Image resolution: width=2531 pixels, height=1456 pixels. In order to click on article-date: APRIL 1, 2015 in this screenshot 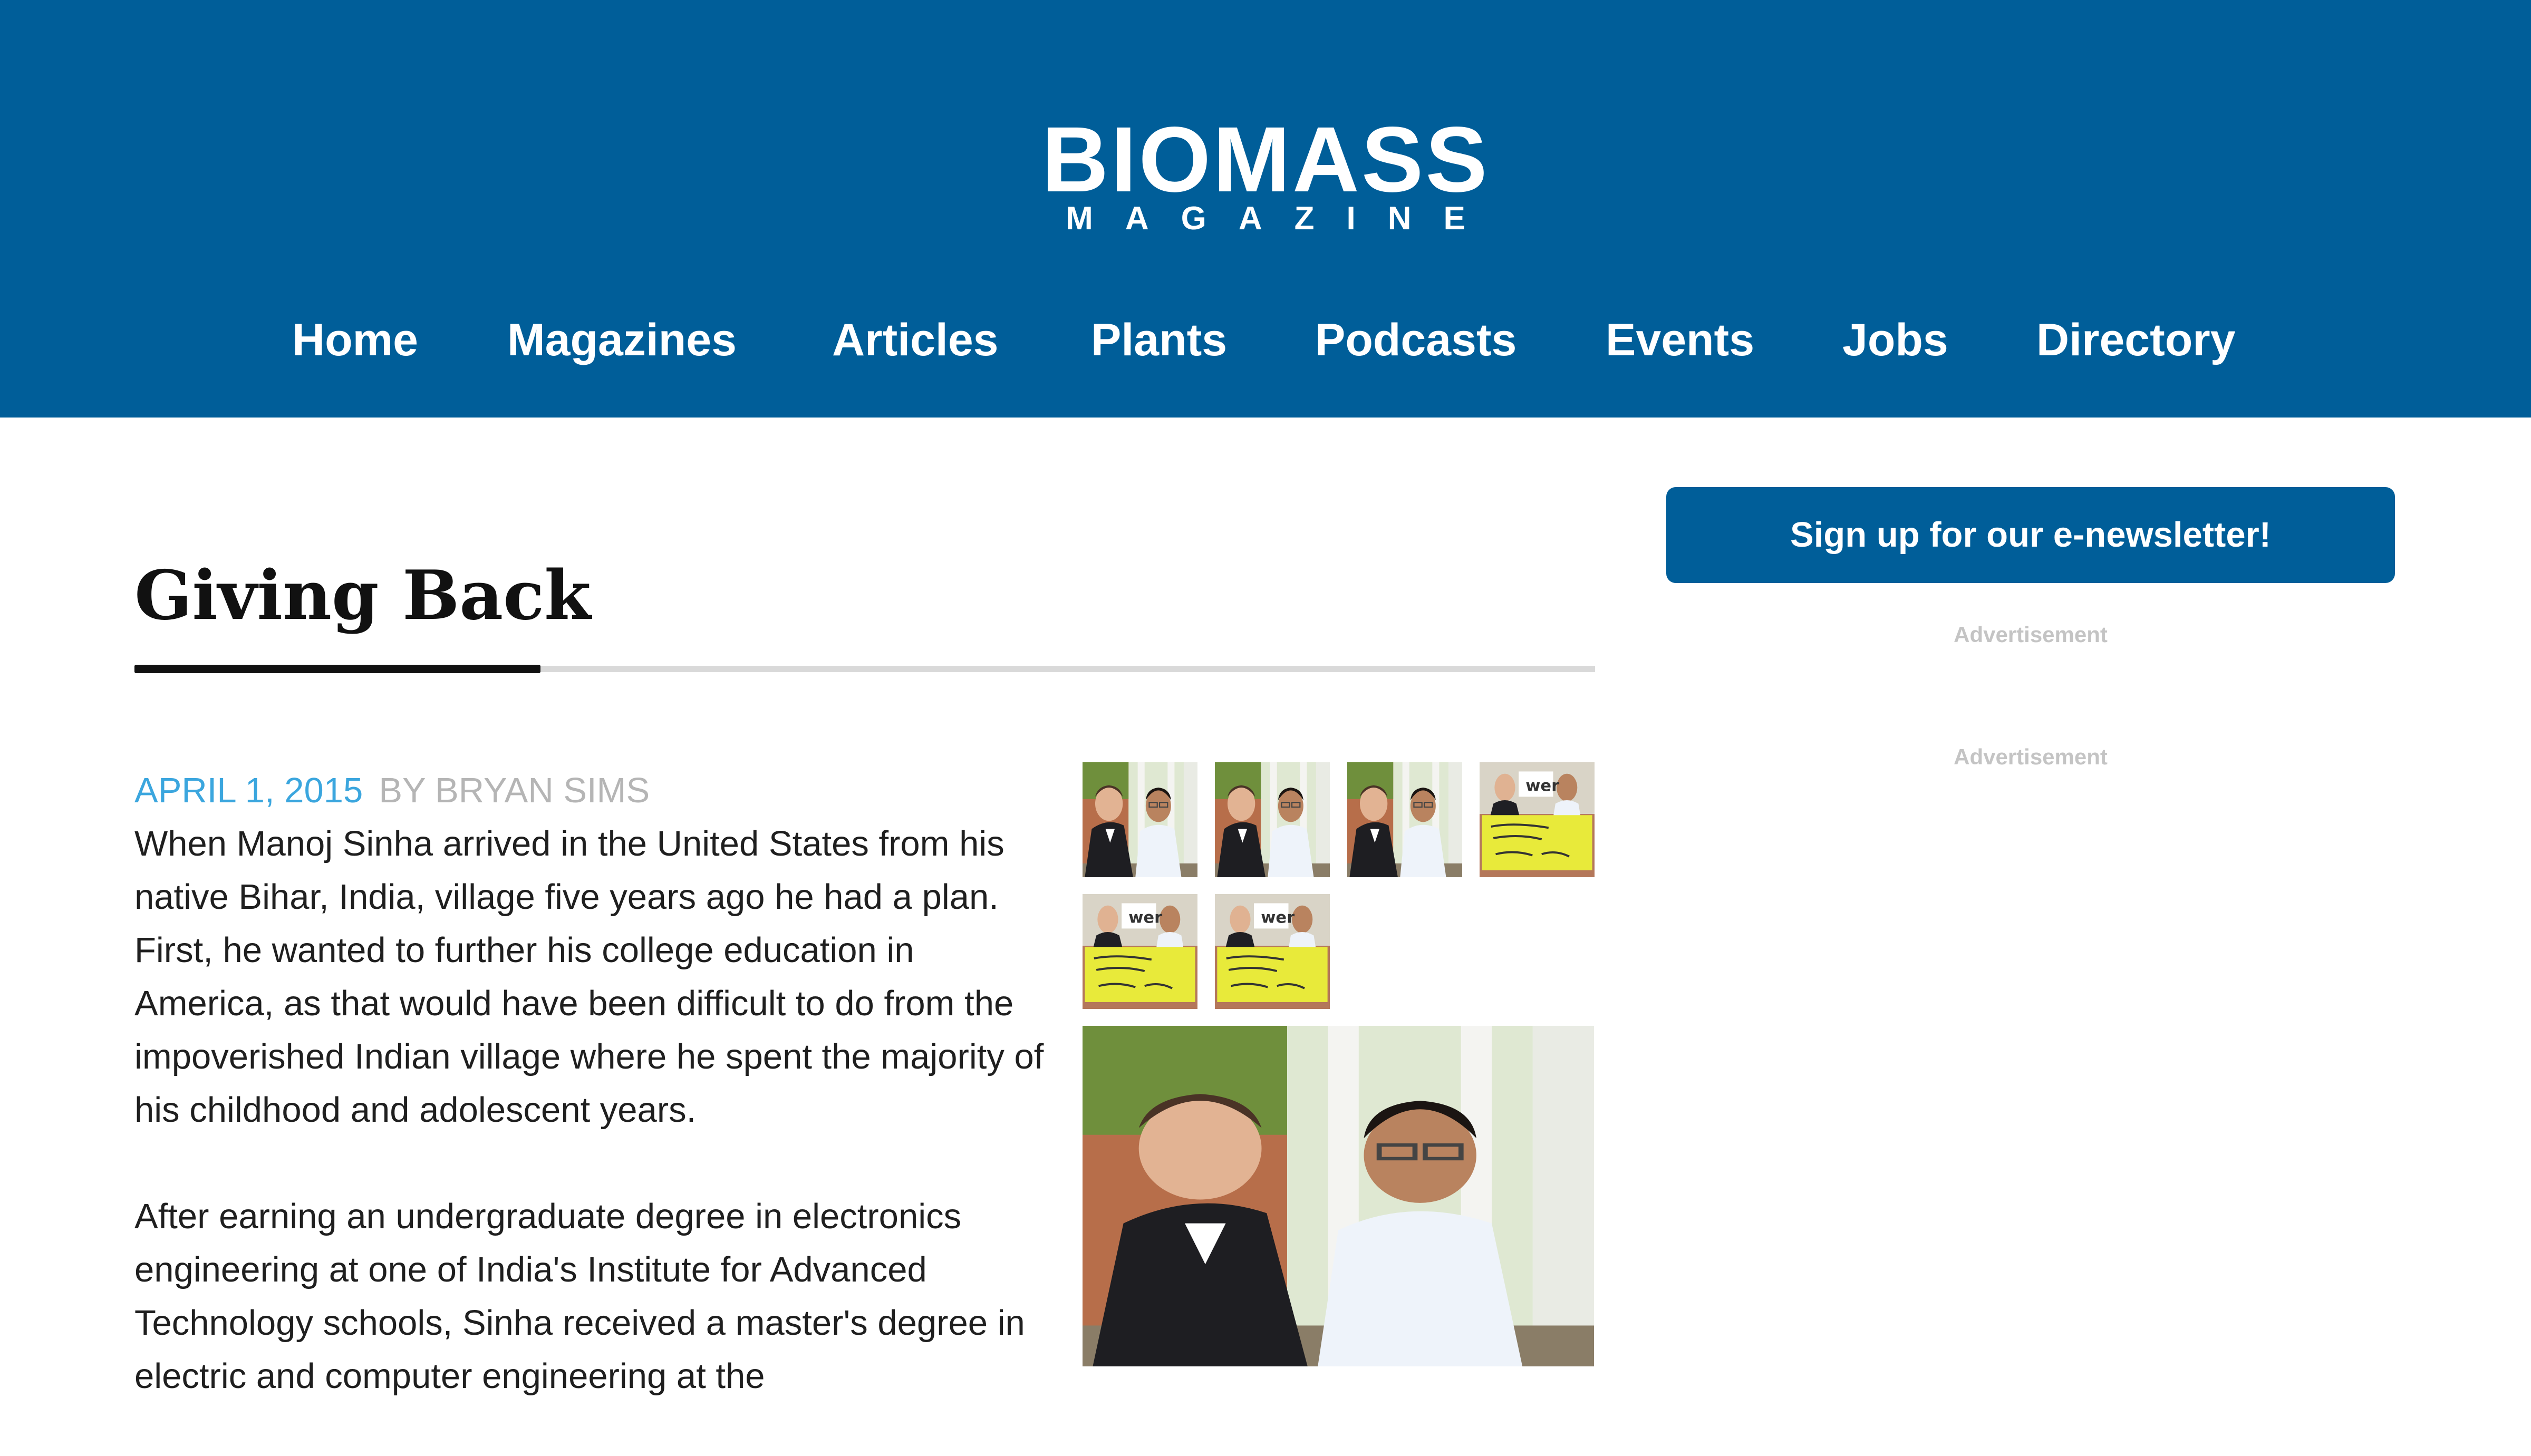, I will do `click(249, 790)`.